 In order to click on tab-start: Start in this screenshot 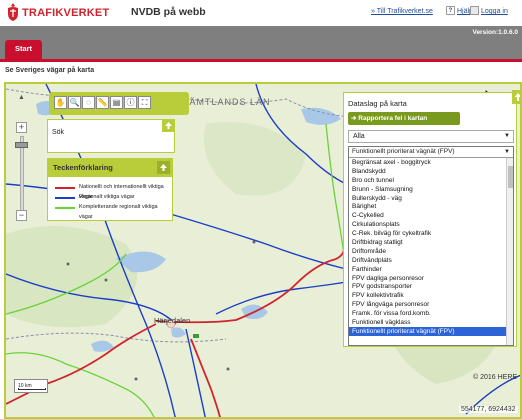, I will do `click(23, 49)`.